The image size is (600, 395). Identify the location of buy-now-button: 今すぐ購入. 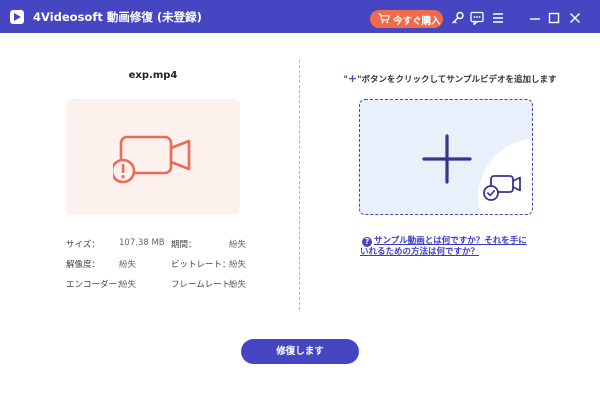
(406, 19).